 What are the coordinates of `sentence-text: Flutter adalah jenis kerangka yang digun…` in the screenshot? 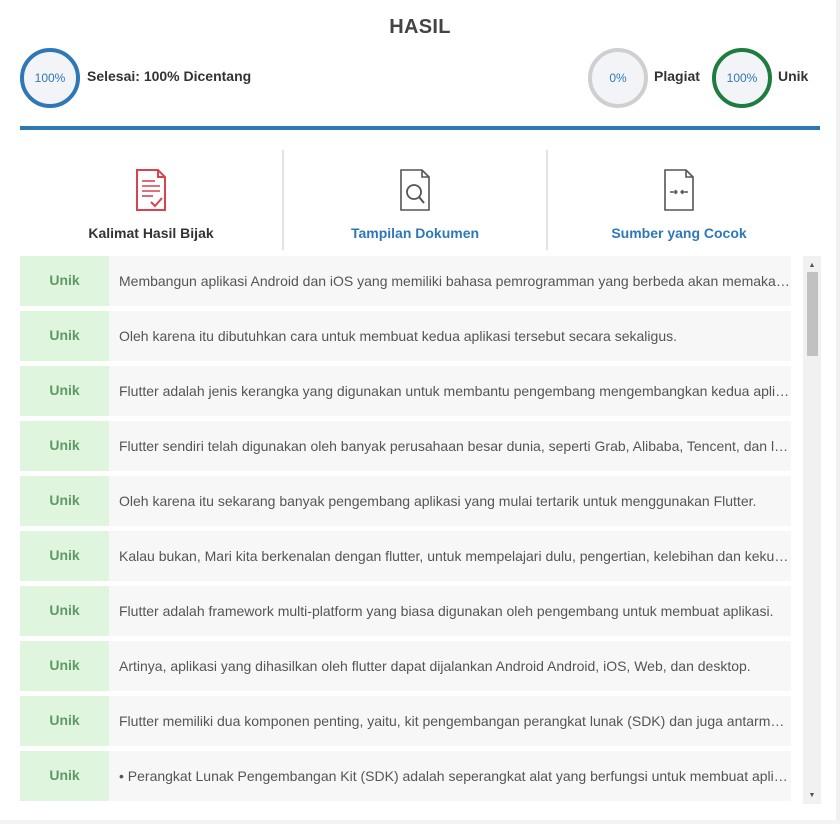 It's located at (455, 391).